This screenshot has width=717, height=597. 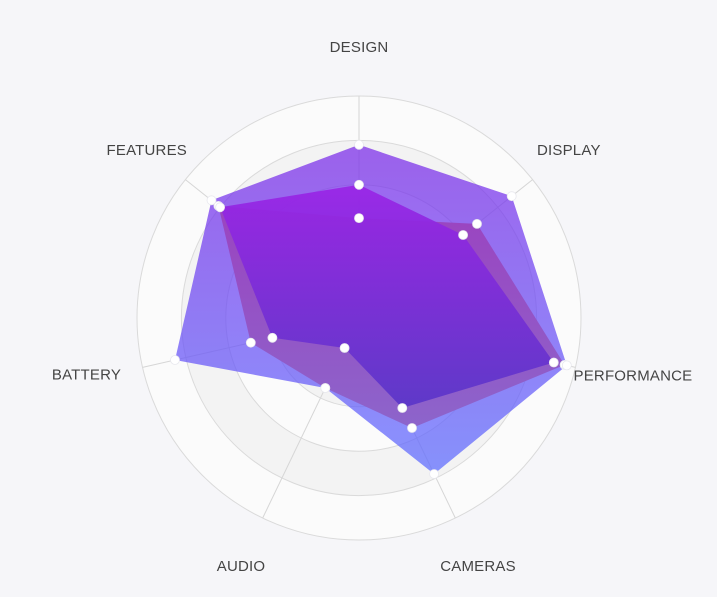 What do you see at coordinates (569, 150) in the screenshot?
I see `axis-label-display: DISPLAY` at bounding box center [569, 150].